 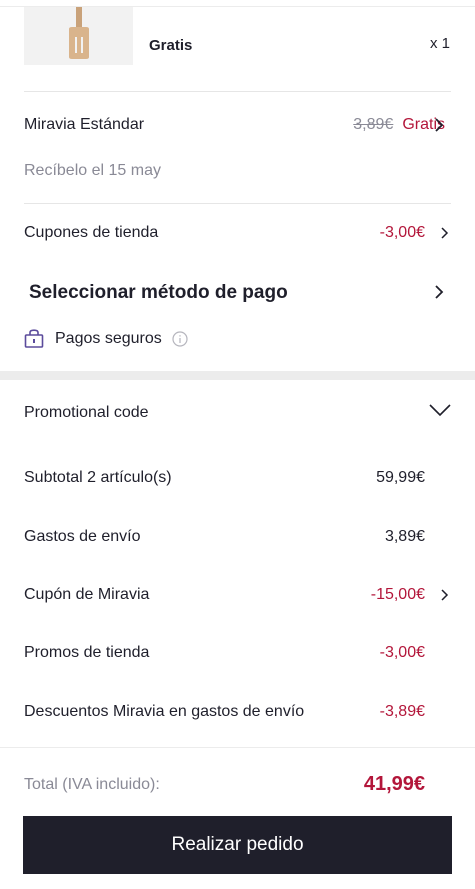 What do you see at coordinates (98, 477) in the screenshot?
I see `subtotal-label: Subtotal 2 artículo(s)` at bounding box center [98, 477].